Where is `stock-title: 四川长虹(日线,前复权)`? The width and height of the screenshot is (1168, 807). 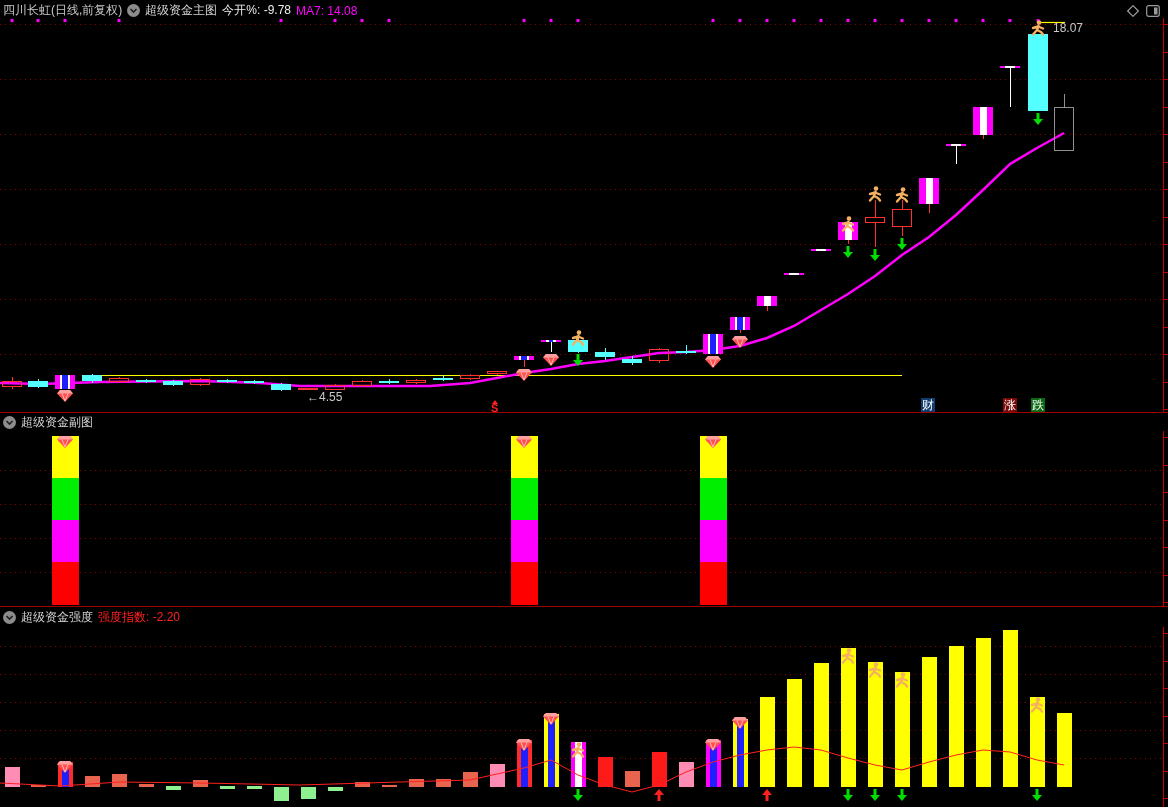 stock-title: 四川长虹(日线,前复权) is located at coordinates (63, 10).